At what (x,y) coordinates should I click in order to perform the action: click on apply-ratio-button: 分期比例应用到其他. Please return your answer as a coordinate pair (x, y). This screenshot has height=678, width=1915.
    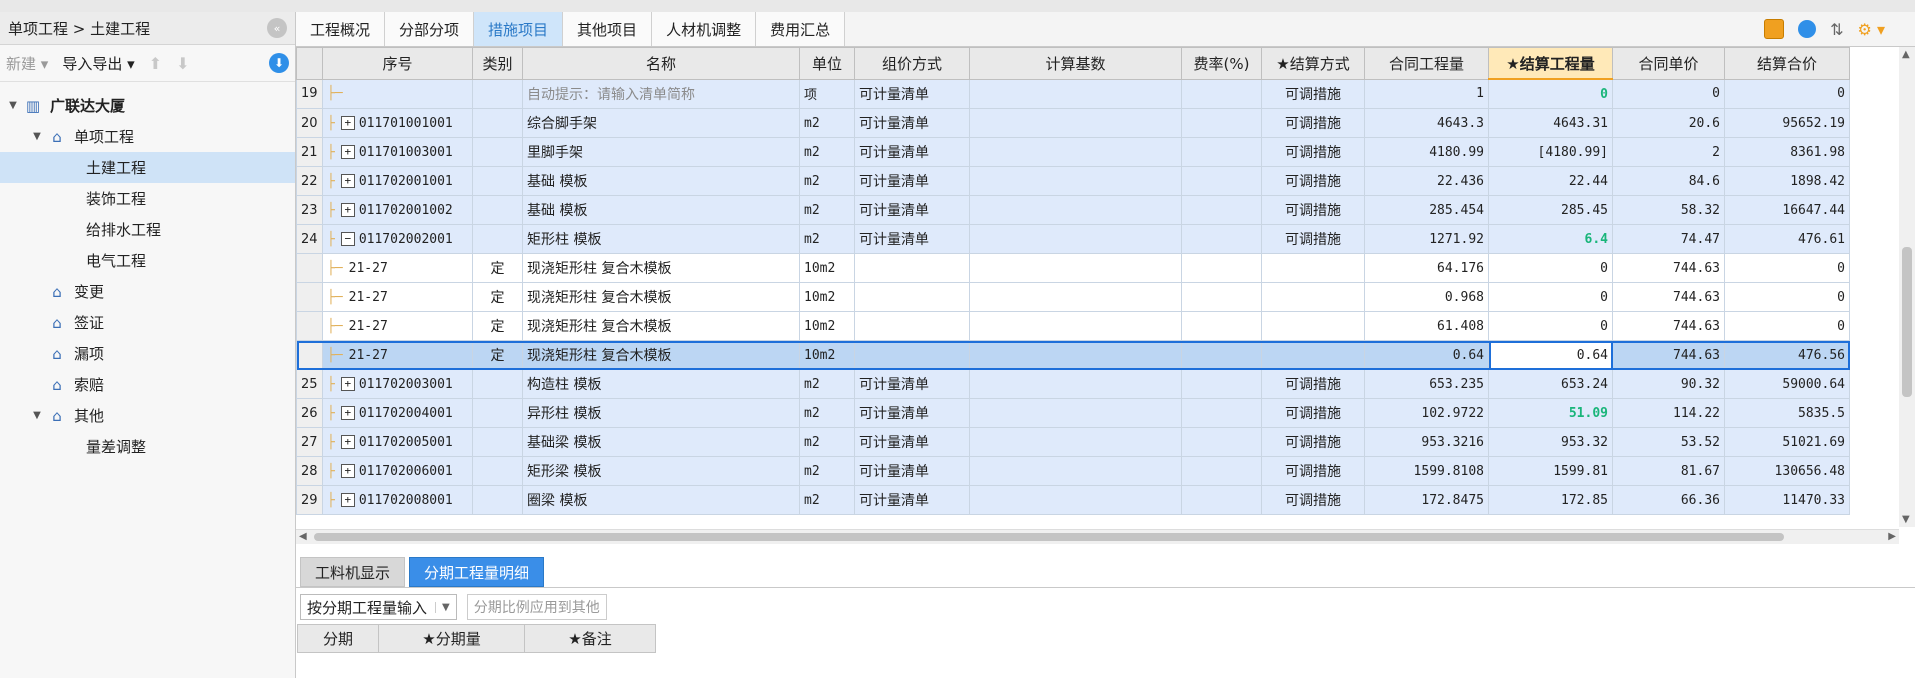
    Looking at the image, I should click on (536, 607).